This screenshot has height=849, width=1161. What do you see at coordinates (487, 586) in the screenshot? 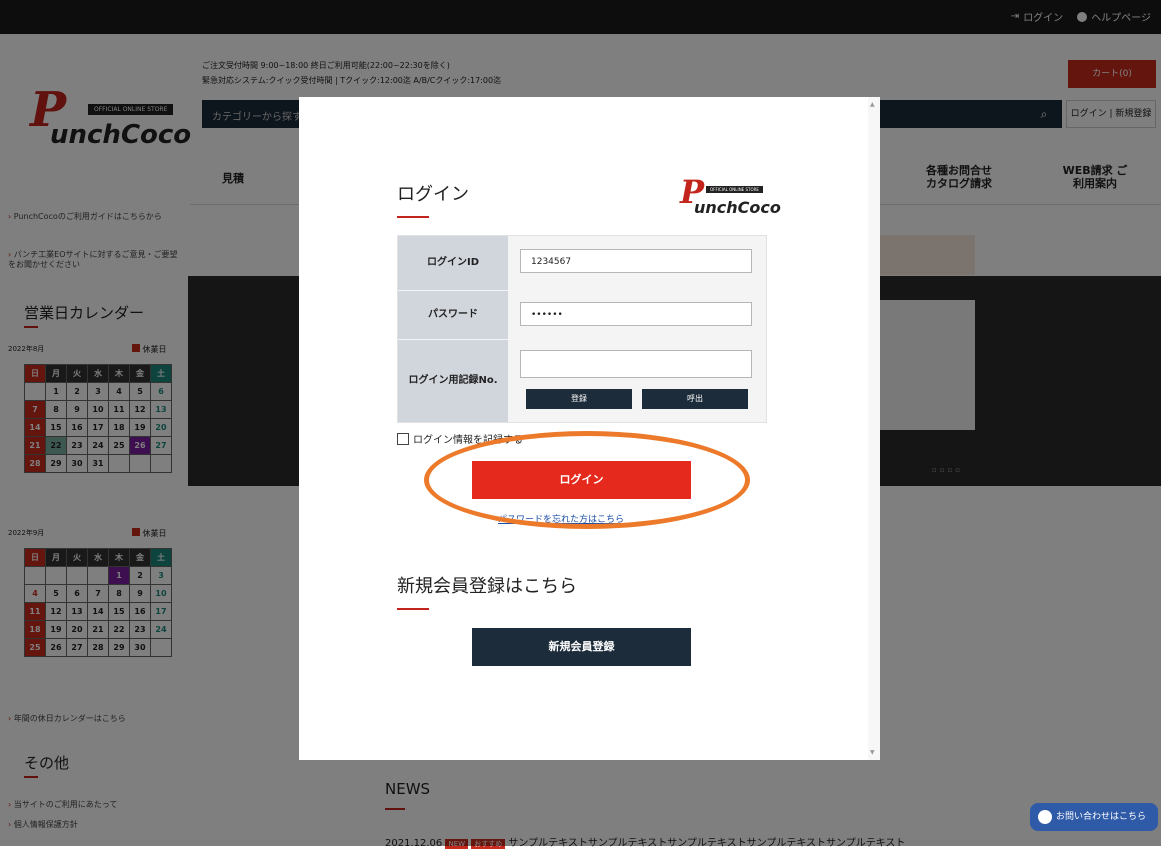
I see `register-title: 新規会員登録はこちら` at bounding box center [487, 586].